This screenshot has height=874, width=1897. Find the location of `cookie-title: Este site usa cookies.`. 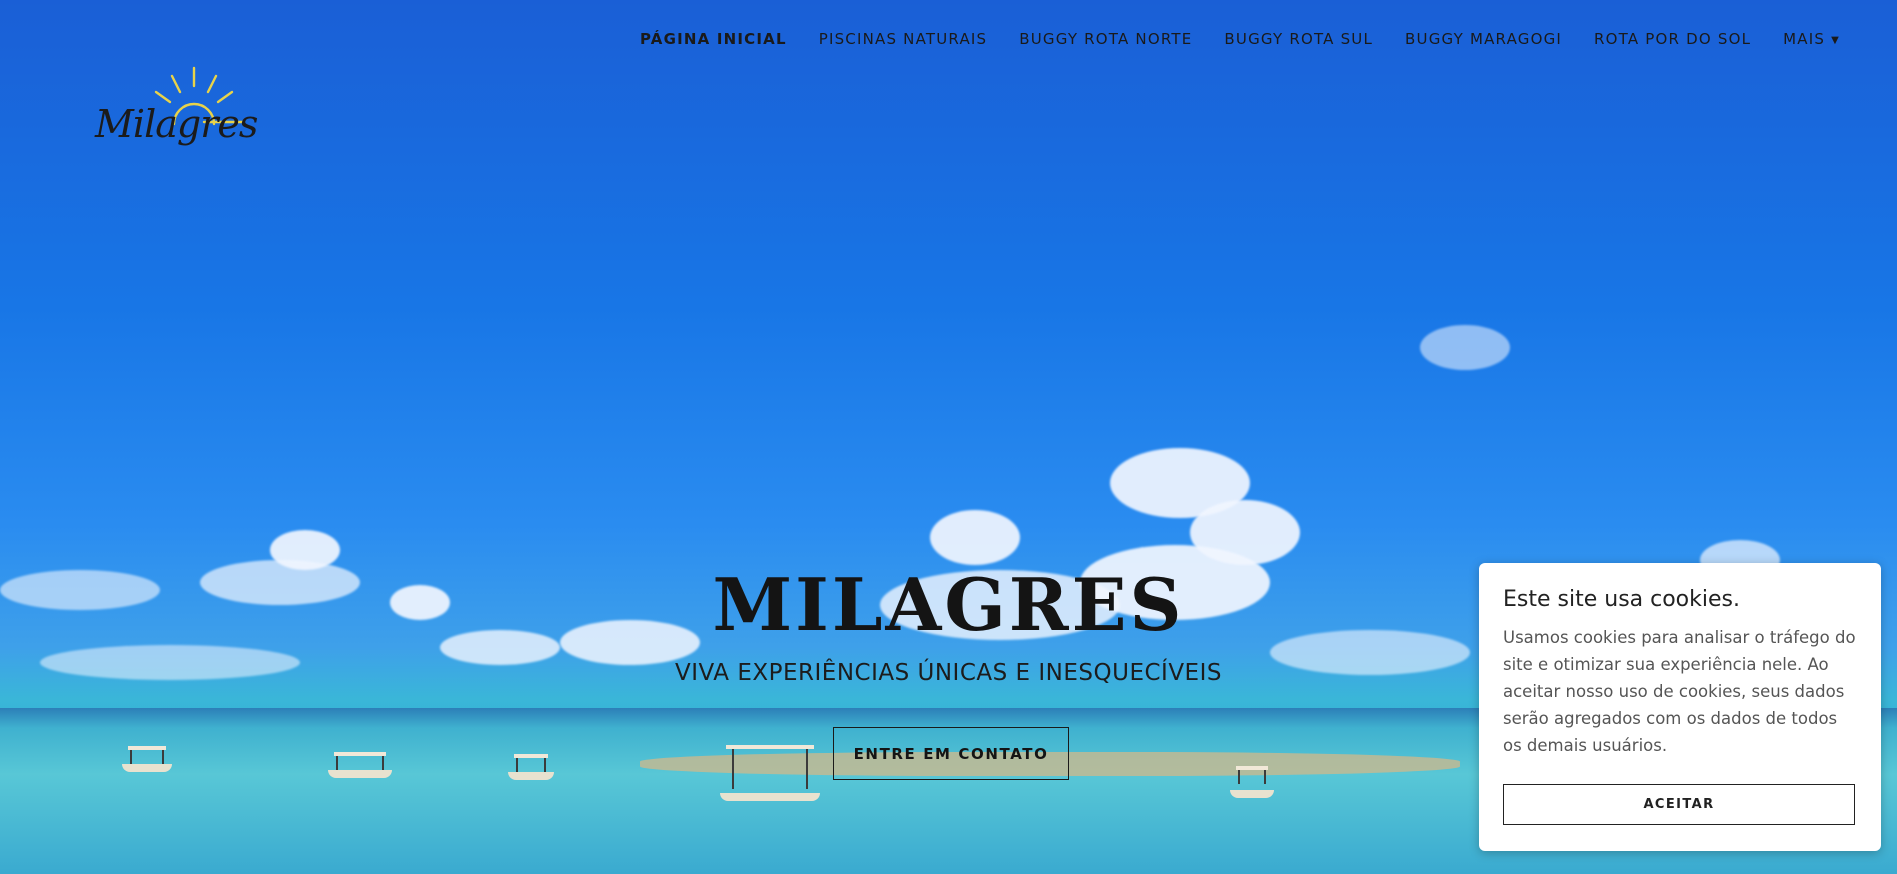

cookie-title: Este site usa cookies. is located at coordinates (1621, 599).